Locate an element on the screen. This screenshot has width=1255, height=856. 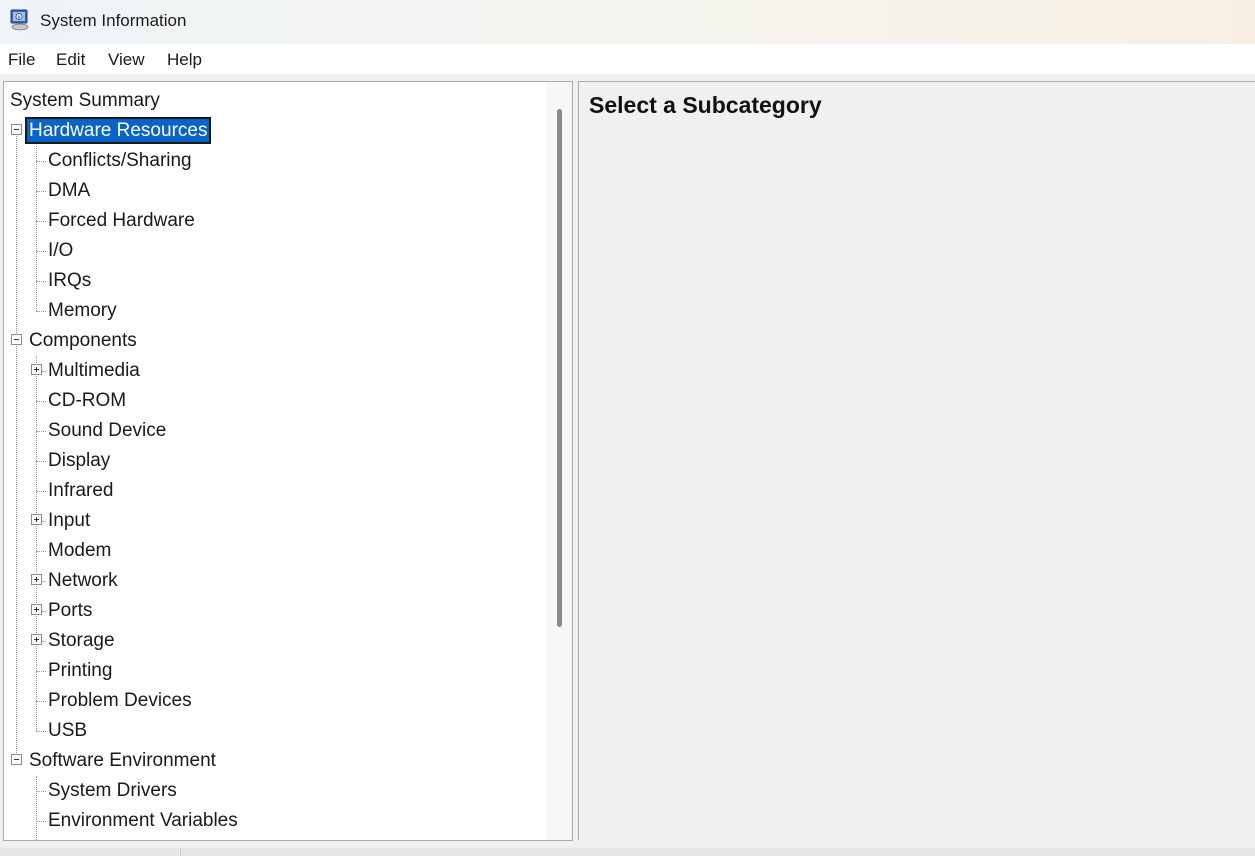
tree-item-components: Components is located at coordinates (83, 341).